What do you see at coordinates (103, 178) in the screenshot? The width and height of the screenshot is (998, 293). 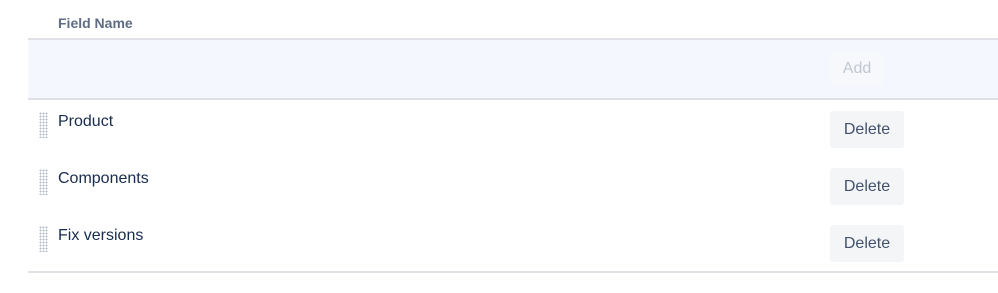 I see `row-label-components: Components` at bounding box center [103, 178].